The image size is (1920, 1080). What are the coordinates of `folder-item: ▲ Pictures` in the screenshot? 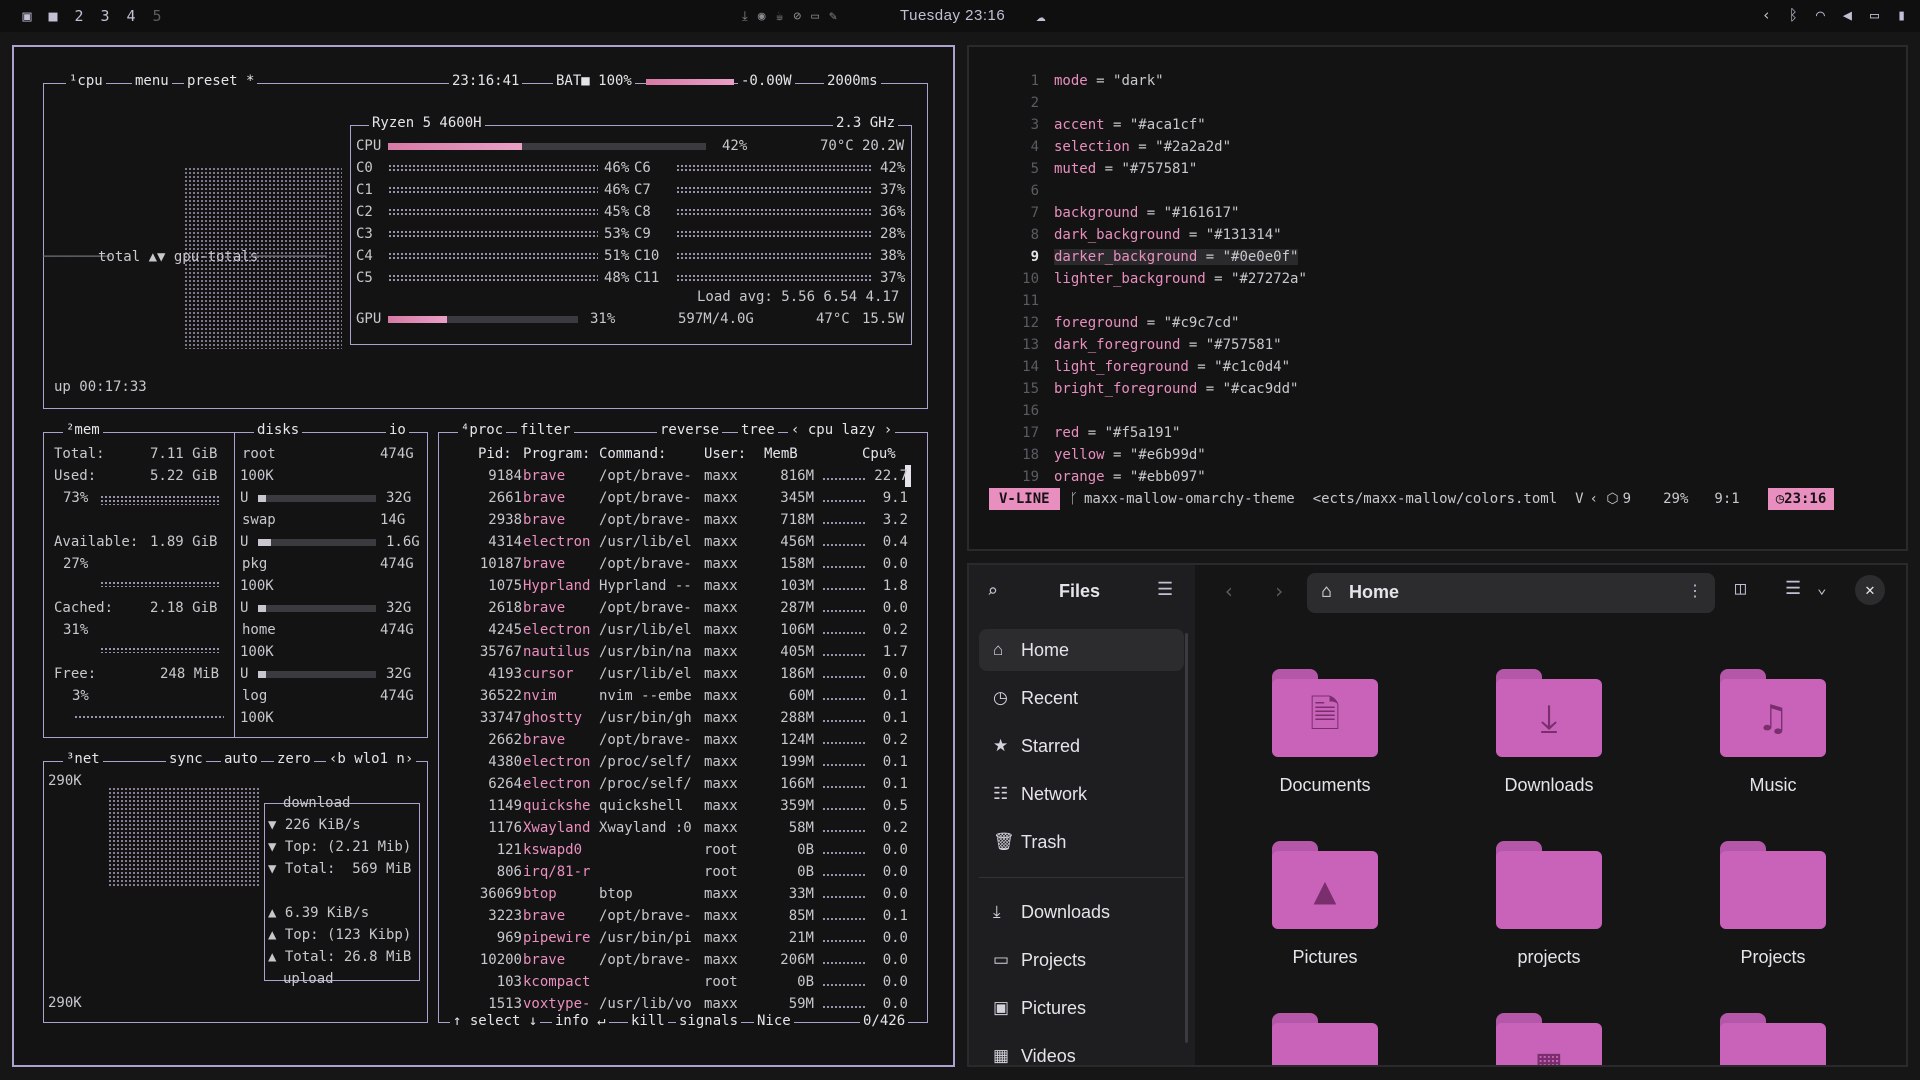 It's located at (1325, 904).